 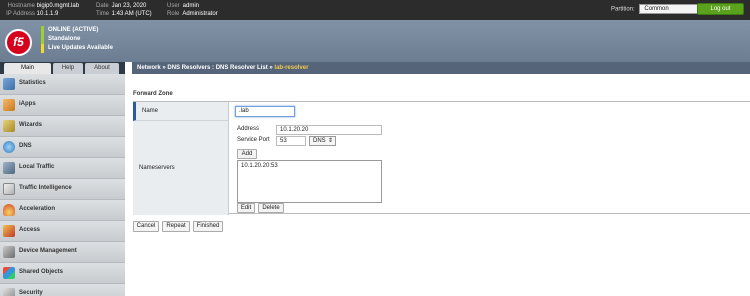 What do you see at coordinates (9, 105) in the screenshot?
I see `iapps-icon` at bounding box center [9, 105].